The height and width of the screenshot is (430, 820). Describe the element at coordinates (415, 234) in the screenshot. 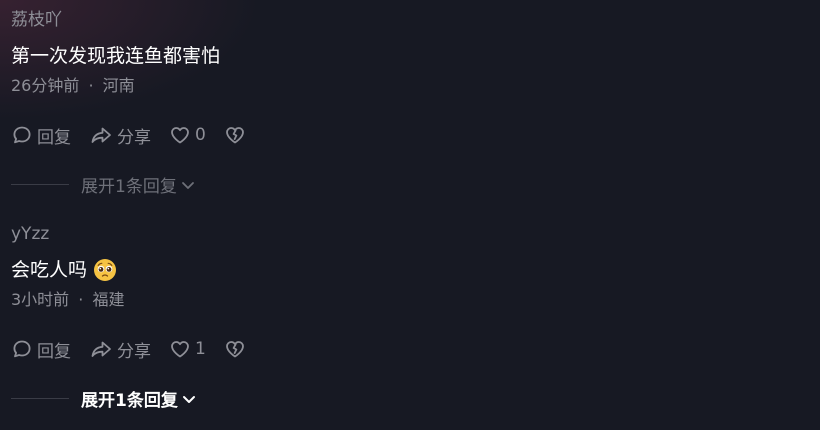

I see `comment-username: yYzz` at that location.